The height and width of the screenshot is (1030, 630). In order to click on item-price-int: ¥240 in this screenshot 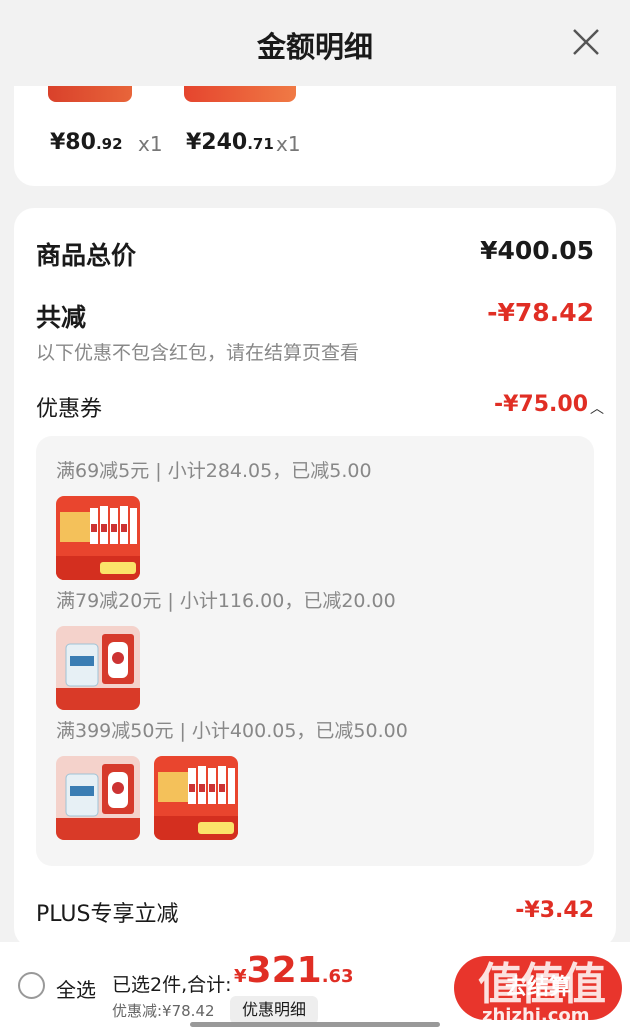, I will do `click(217, 142)`.